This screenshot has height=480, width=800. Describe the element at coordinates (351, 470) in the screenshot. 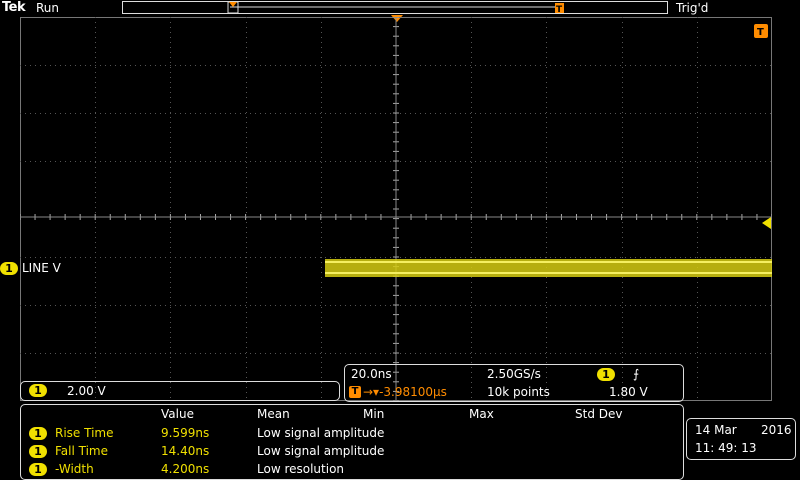

I see `measurement-row: 1 -Width 4.200ns Low resolution` at that location.